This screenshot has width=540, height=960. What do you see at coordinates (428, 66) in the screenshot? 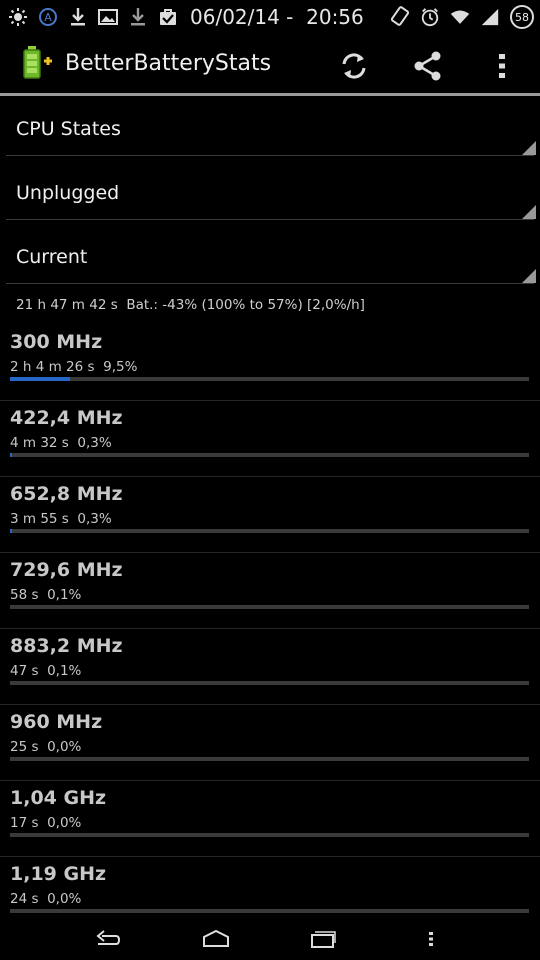
I see `share-icon` at bounding box center [428, 66].